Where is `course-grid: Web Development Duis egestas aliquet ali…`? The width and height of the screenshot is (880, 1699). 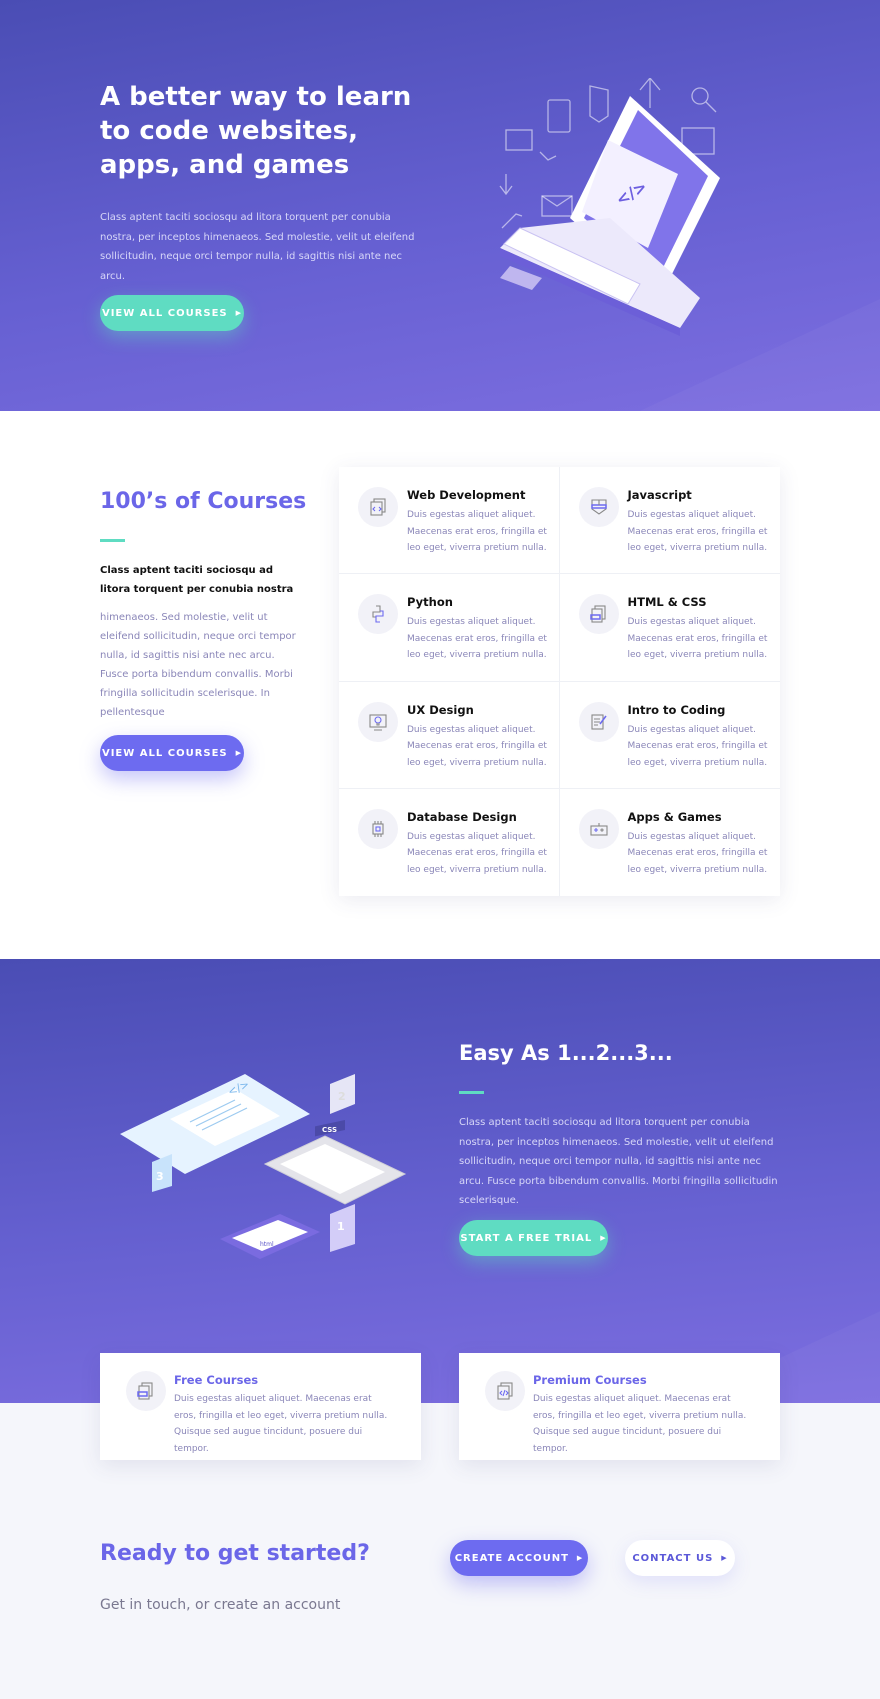
course-grid: Web Development Duis egestas aliquet ali… is located at coordinates (559, 681).